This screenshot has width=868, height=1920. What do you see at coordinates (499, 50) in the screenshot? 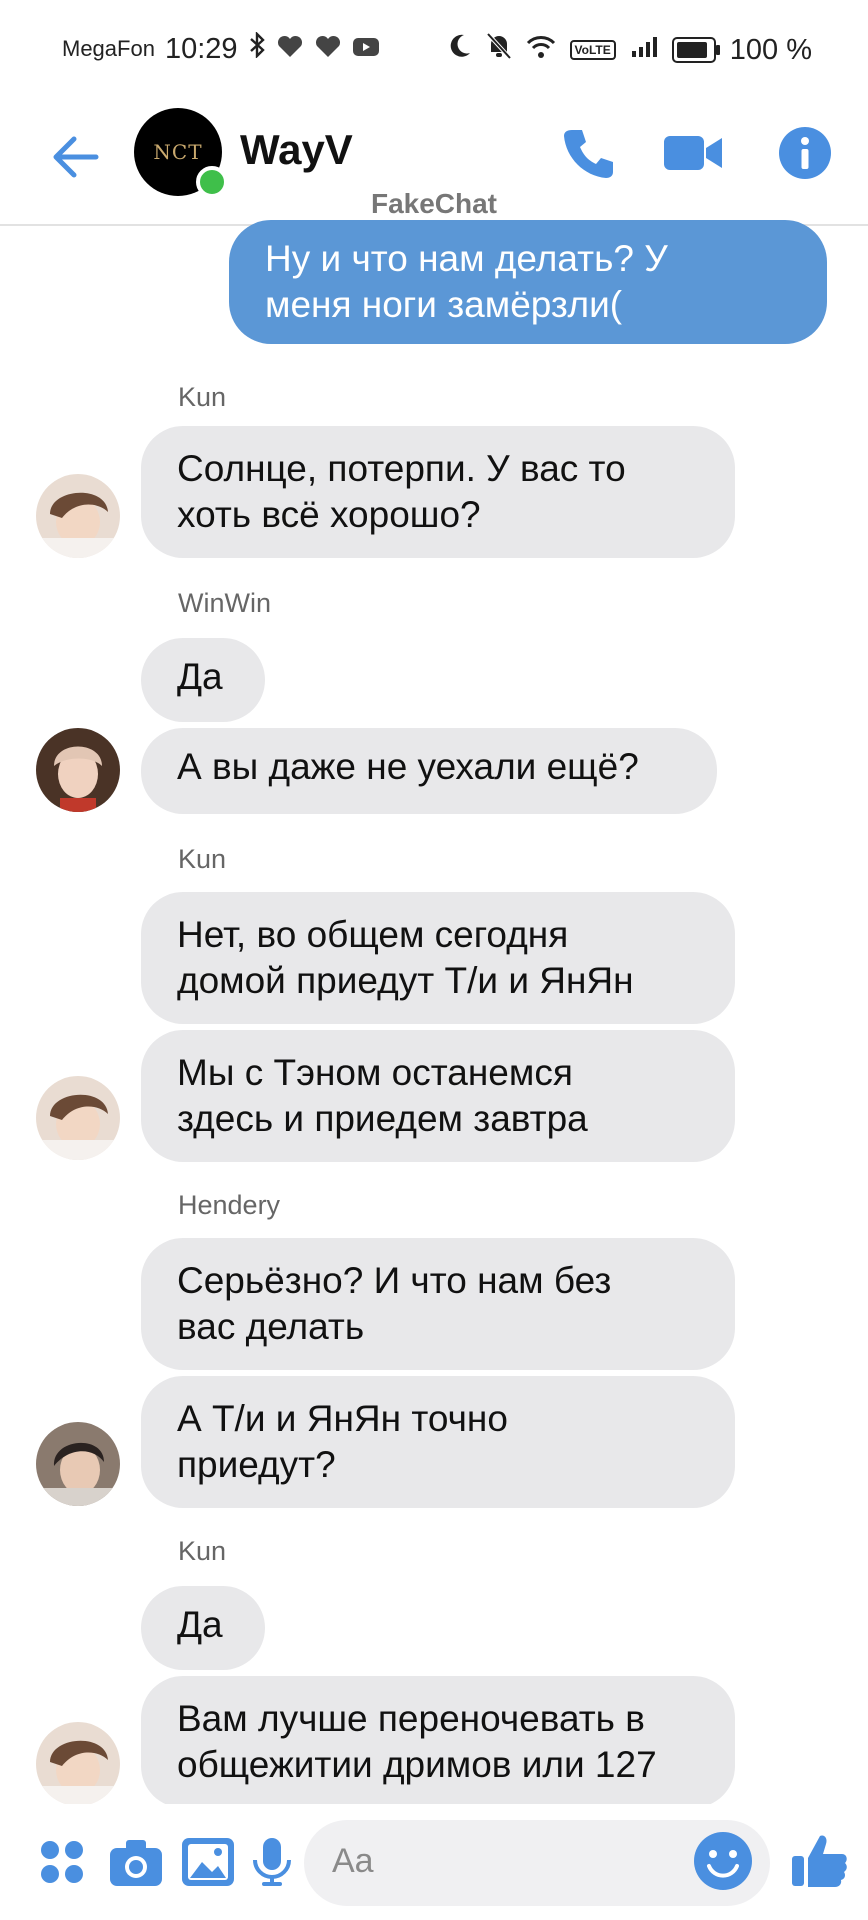
I see `mute-bell-icon` at bounding box center [499, 50].